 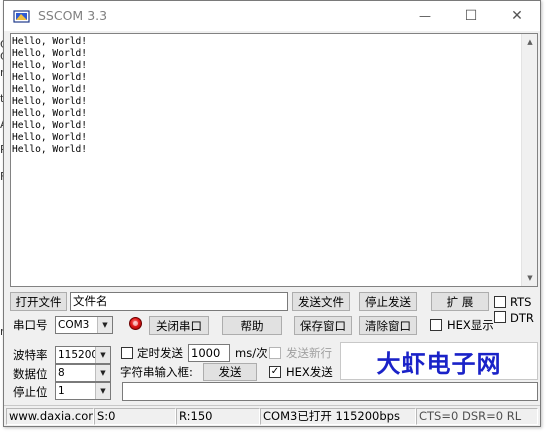 What do you see at coordinates (127, 353) in the screenshot?
I see `timed-send-checkbox` at bounding box center [127, 353].